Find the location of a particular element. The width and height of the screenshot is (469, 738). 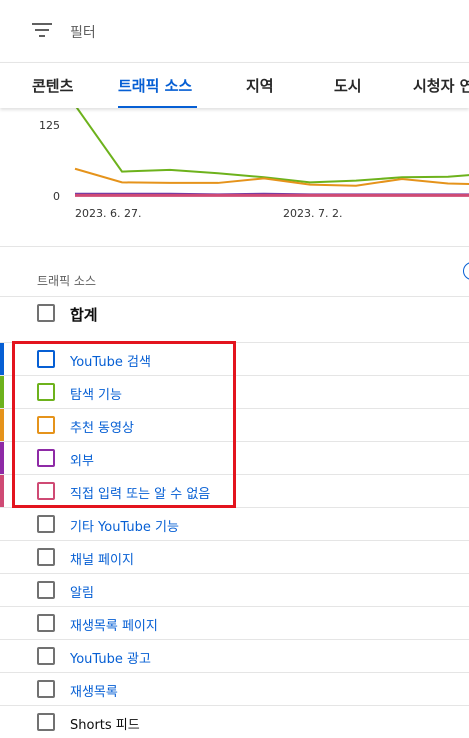

table-row: 외부 is located at coordinates (234, 457).